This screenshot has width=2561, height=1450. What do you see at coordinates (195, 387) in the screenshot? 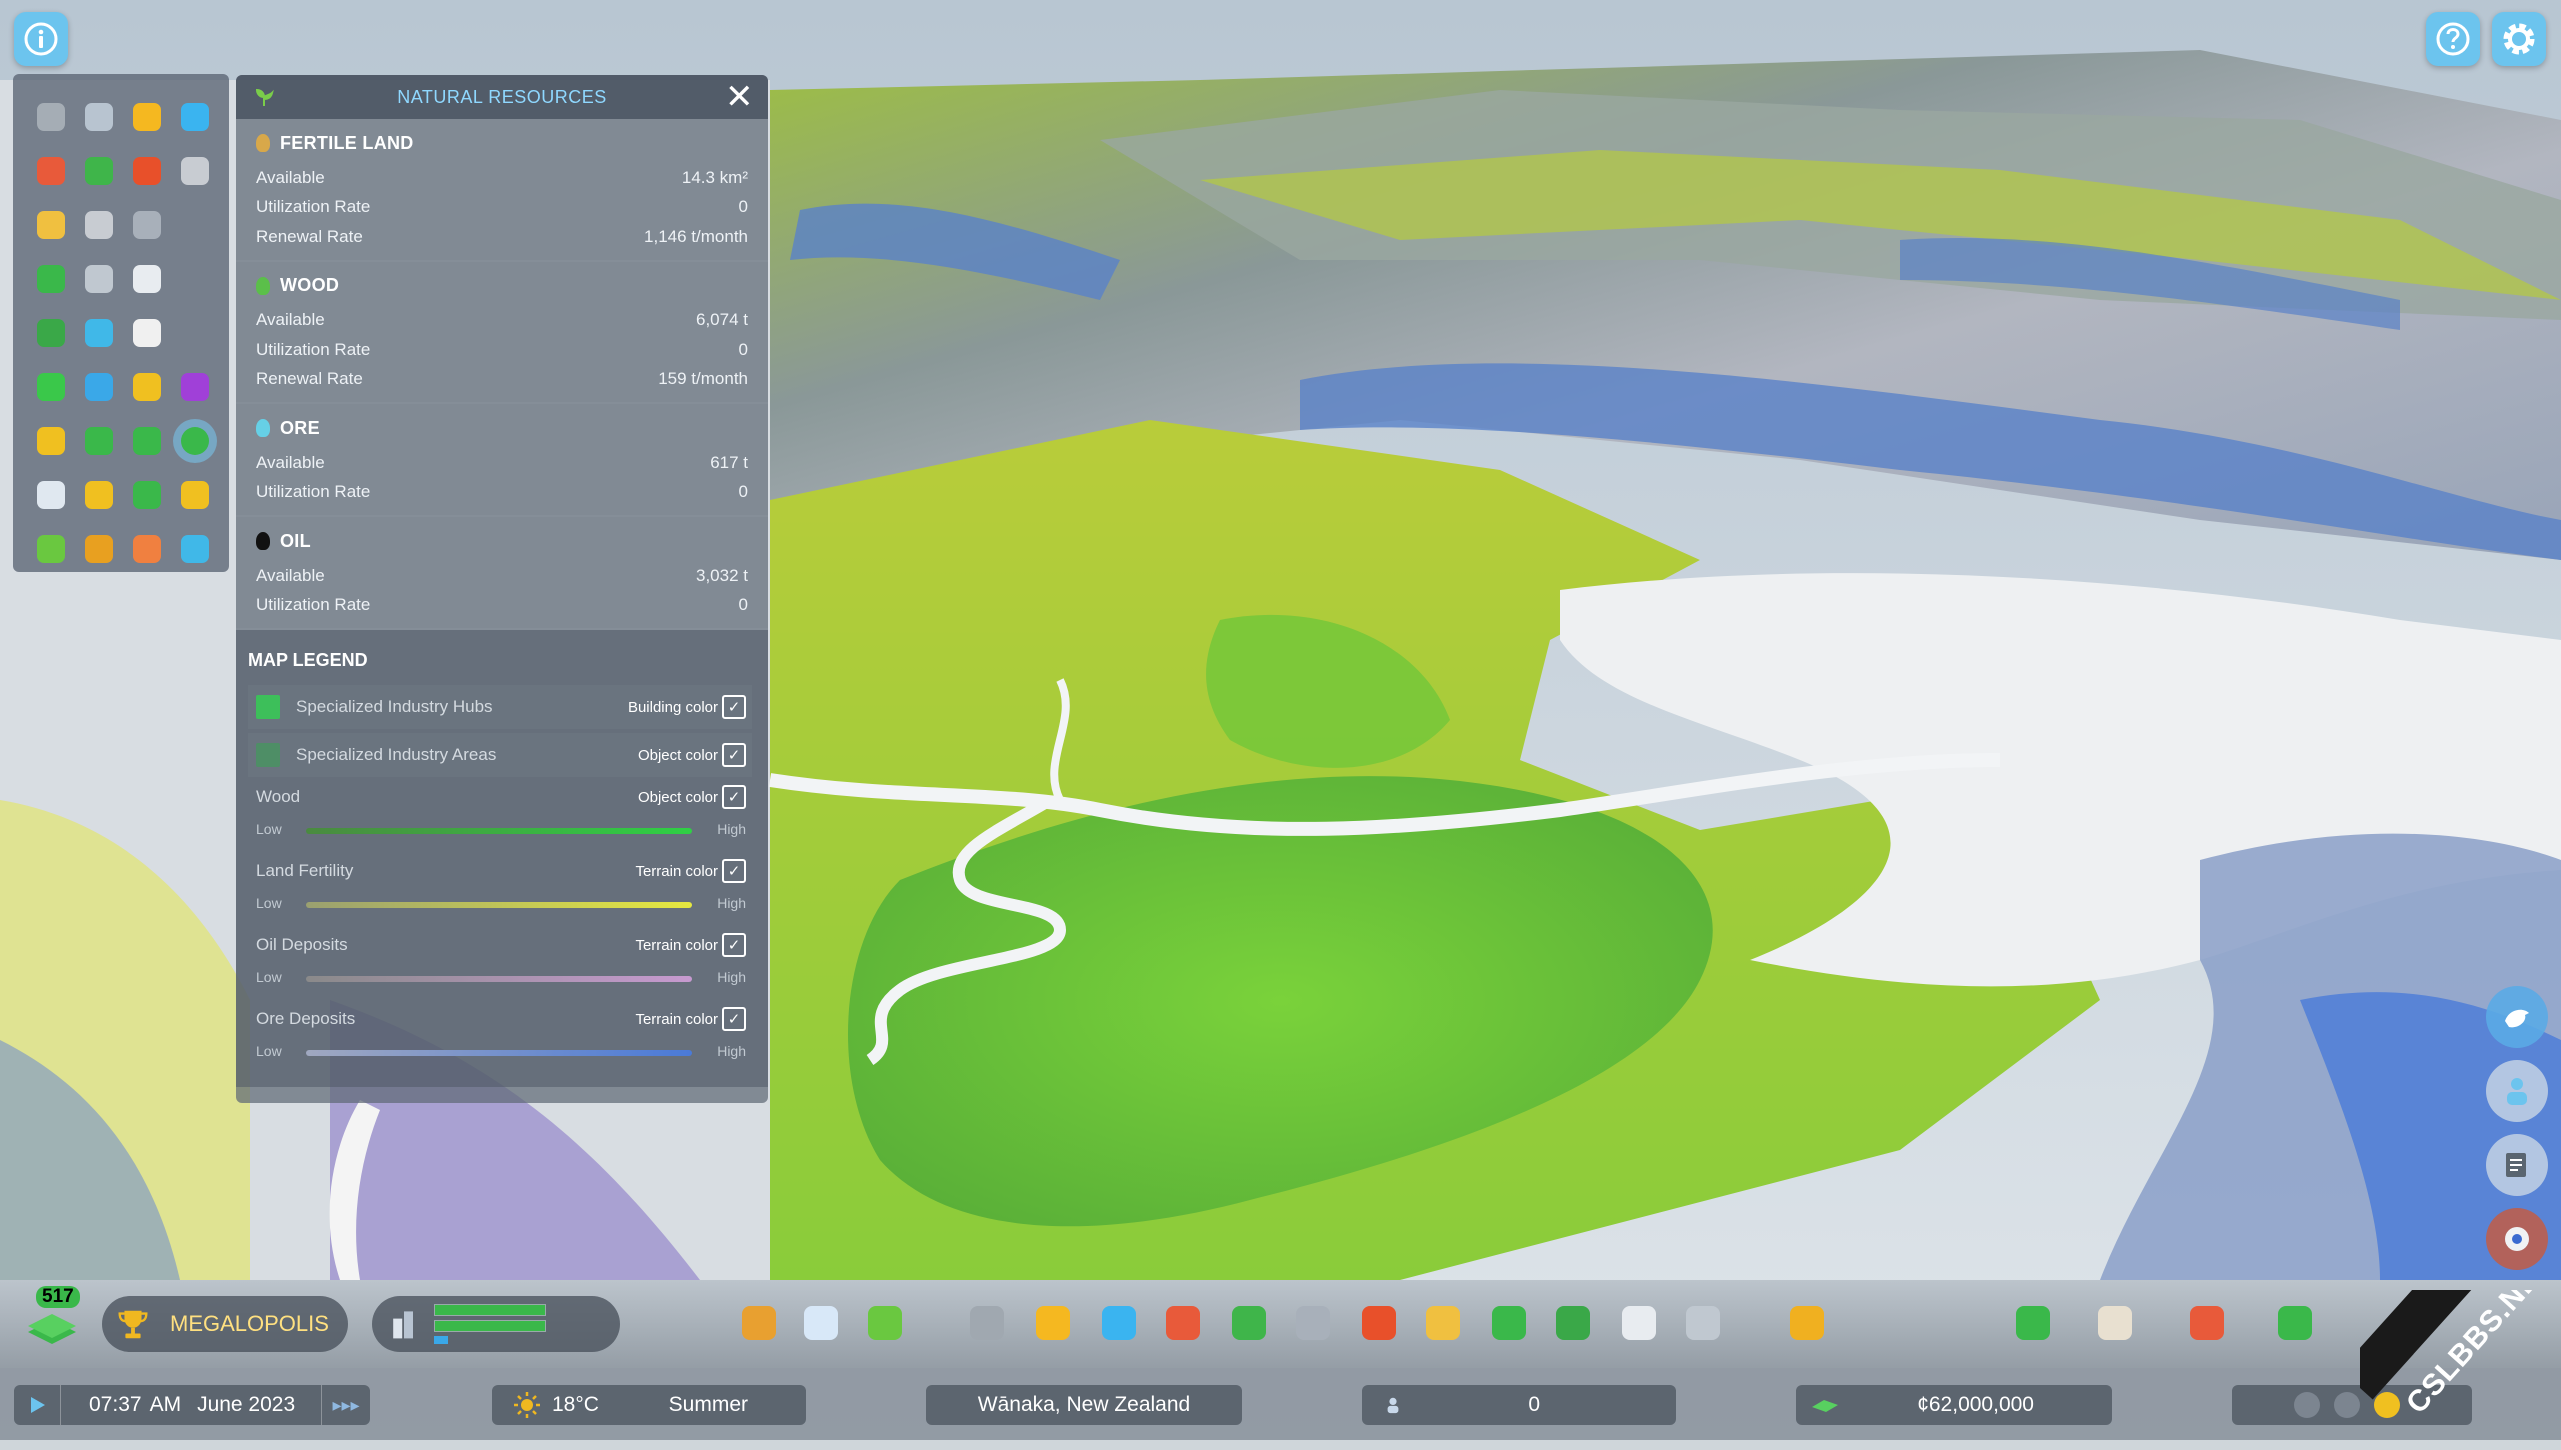
I see `infoview-office-zone-button` at bounding box center [195, 387].